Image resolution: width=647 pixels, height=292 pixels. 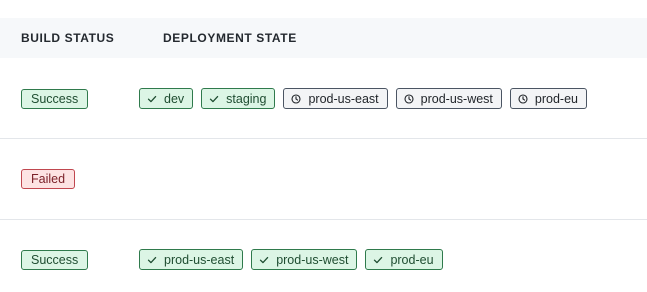 I want to click on build-status-badge: Failed, so click(x=48, y=179).